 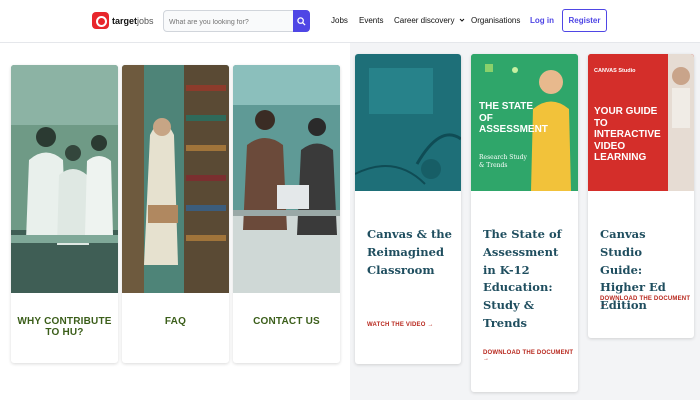 What do you see at coordinates (495, 20) in the screenshot?
I see `nav-organisations: Organisations` at bounding box center [495, 20].